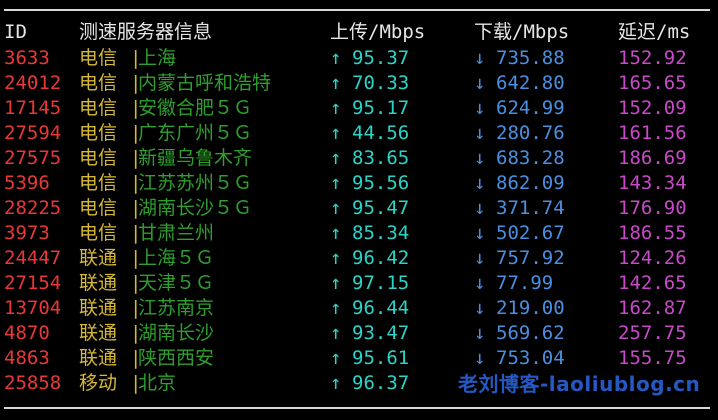  I want to click on server-id: 24447, so click(33, 258).